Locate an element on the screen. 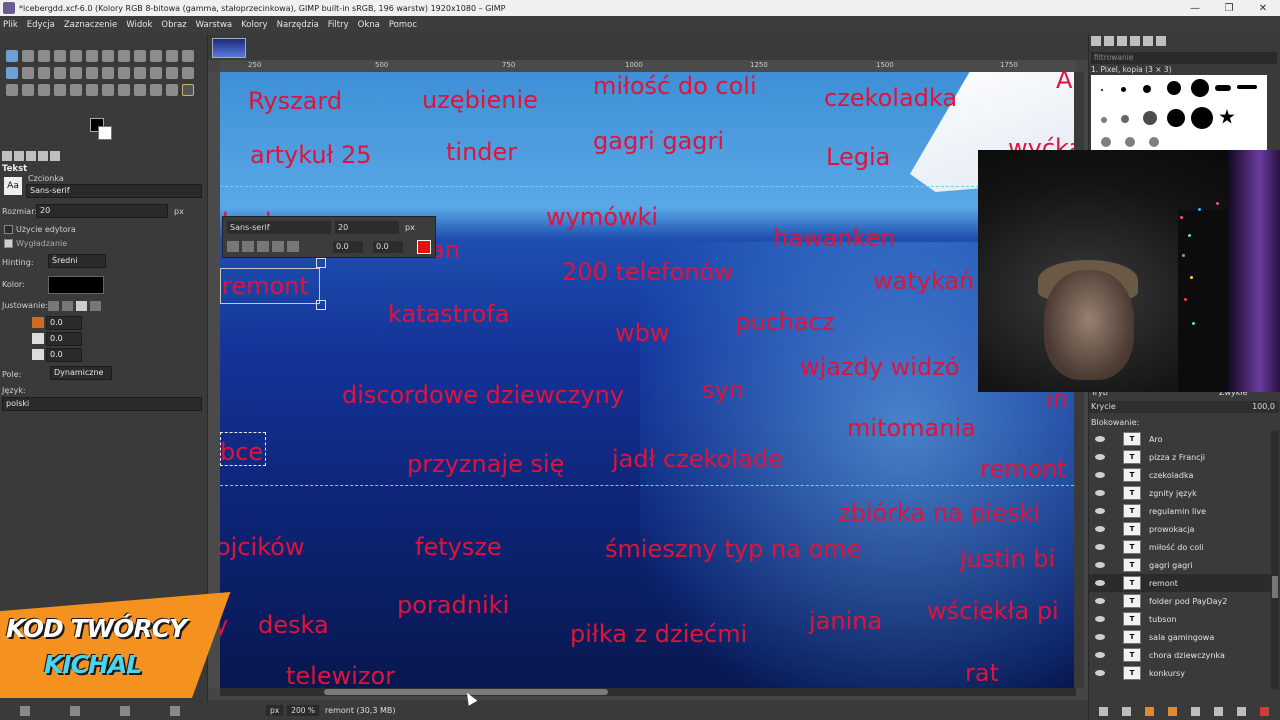 The width and height of the screenshot is (1280, 720). reset-options-icon is located at coordinates (175, 711).